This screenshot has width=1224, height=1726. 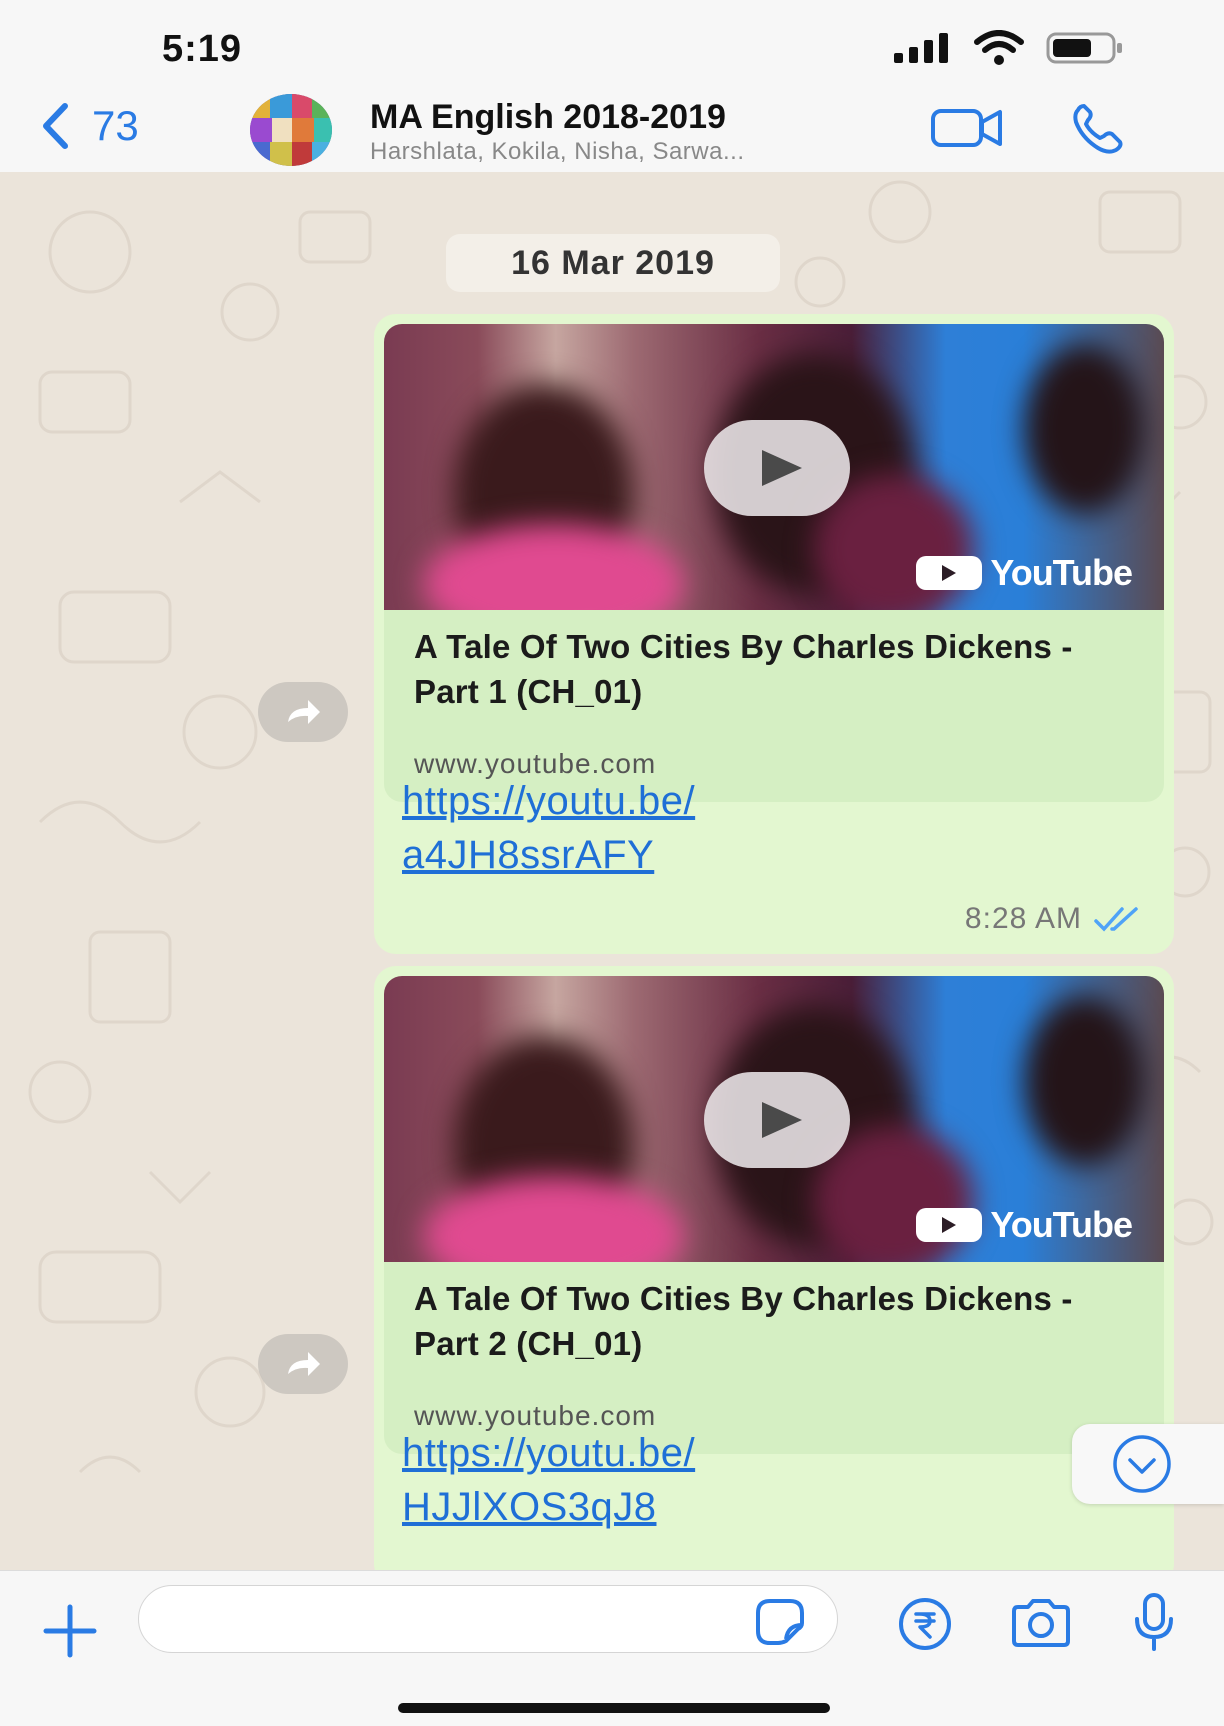 I want to click on message-link: https://youtu.be/ a4JH8ssrAFY, so click(x=548, y=828).